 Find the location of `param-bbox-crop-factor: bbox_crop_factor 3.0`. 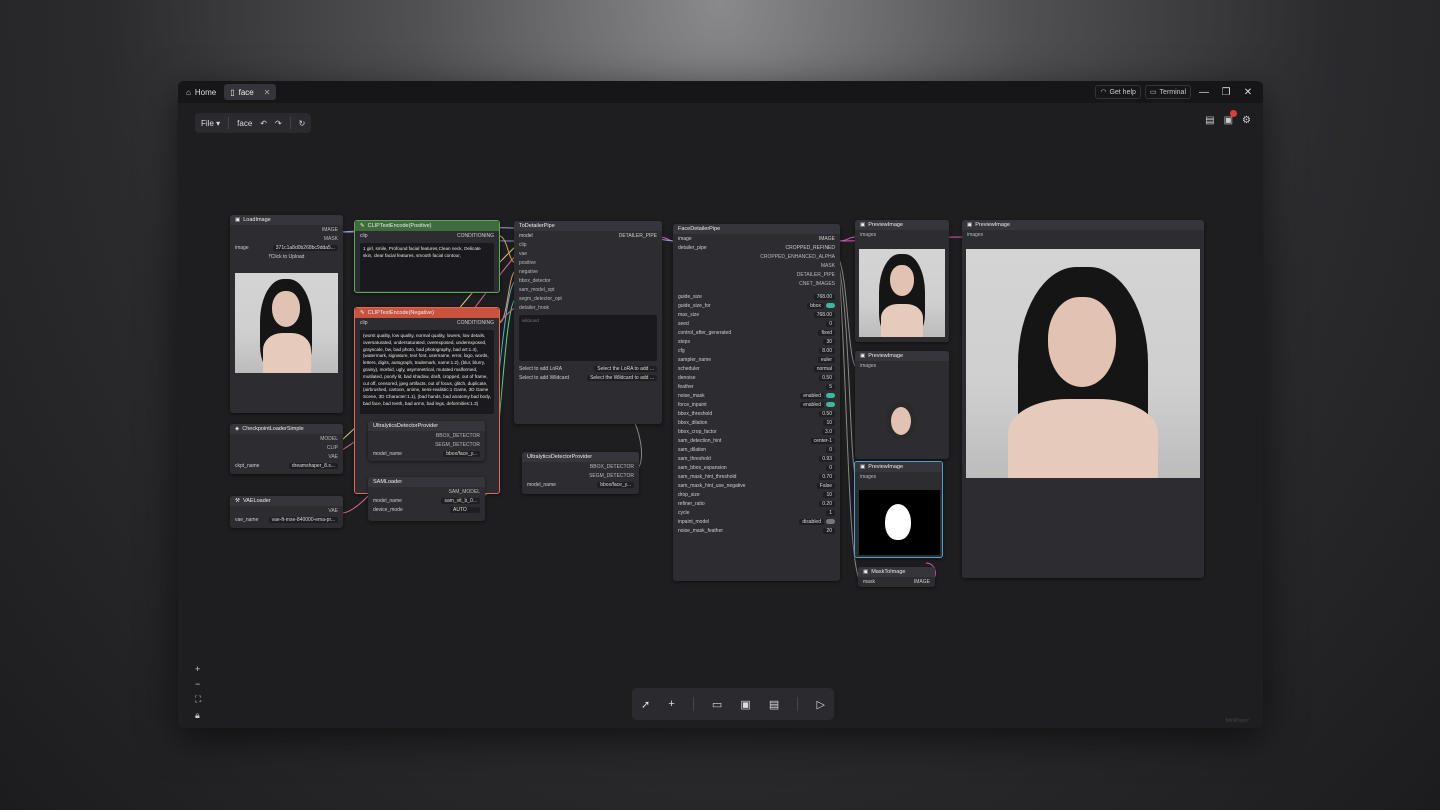

param-bbox-crop-factor: bbox_crop_factor 3.0 is located at coordinates (756, 431).